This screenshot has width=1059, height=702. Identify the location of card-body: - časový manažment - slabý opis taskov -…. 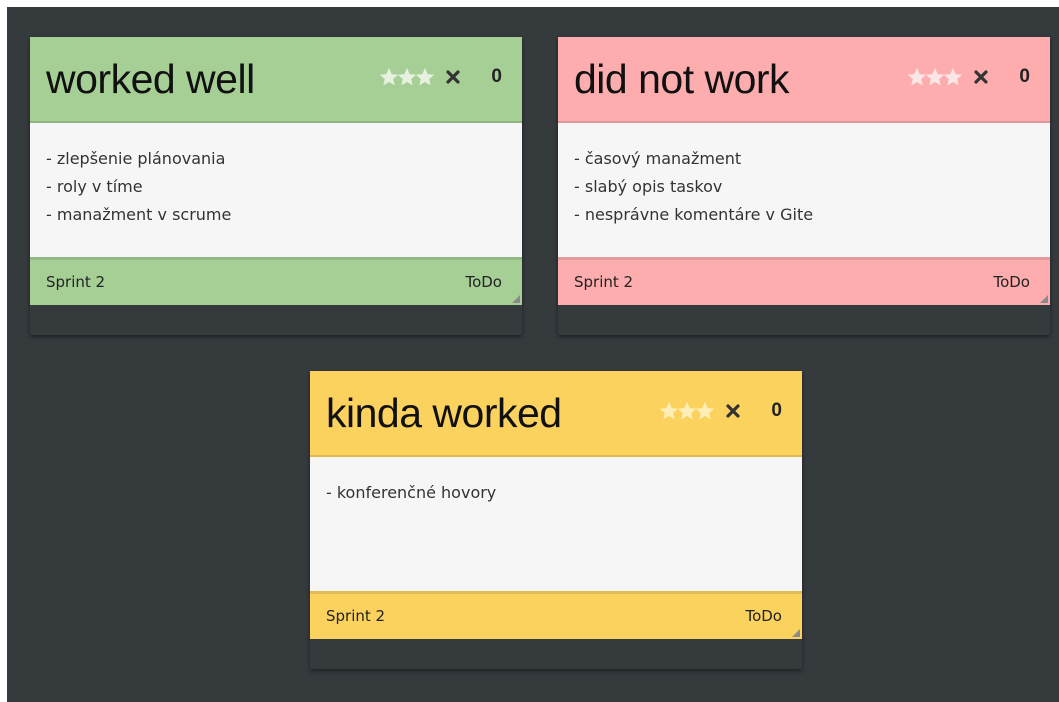
(804, 190).